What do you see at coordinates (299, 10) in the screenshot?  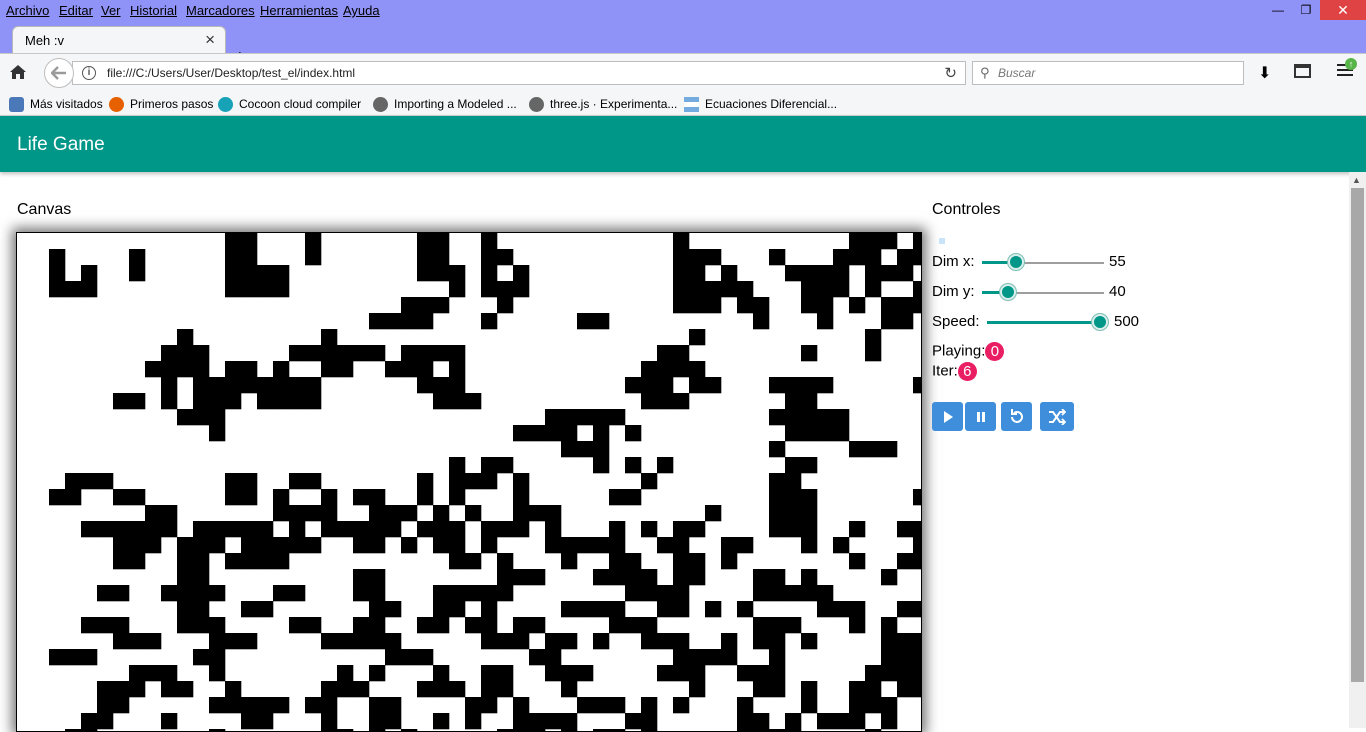 I see `menu-herramientas: Herramientas` at bounding box center [299, 10].